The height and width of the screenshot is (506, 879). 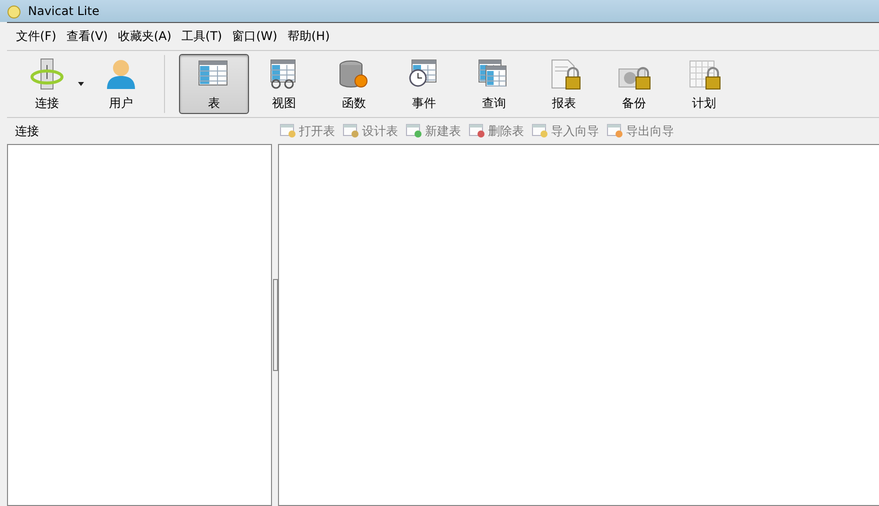 I want to click on caret-icon, so click(x=81, y=84).